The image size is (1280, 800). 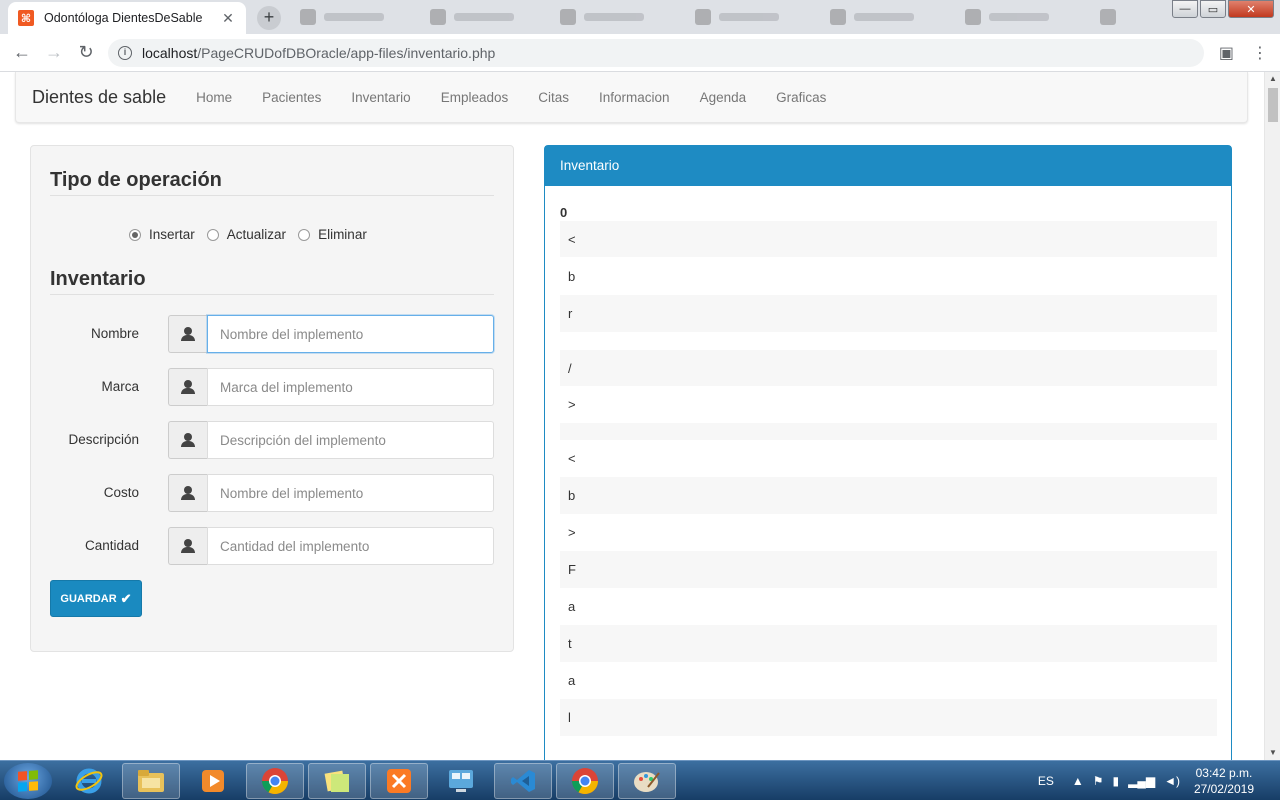 I want to click on nav-link-empleados: Empleados, so click(x=475, y=97).